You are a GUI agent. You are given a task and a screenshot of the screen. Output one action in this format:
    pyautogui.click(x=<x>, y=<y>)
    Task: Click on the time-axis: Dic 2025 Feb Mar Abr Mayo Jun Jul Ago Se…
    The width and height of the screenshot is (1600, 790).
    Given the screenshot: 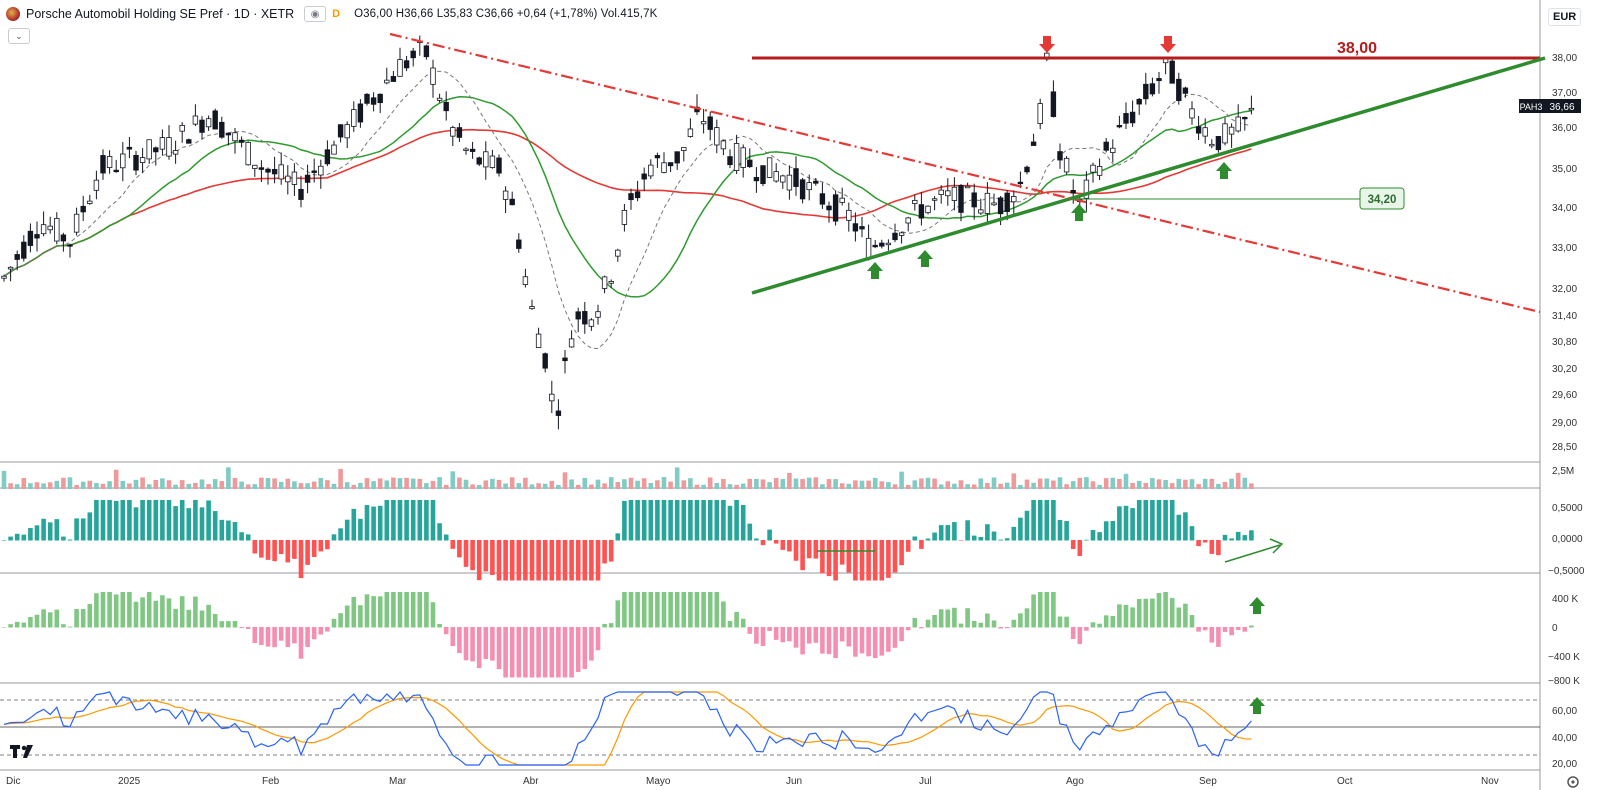 What is the action you would take?
    pyautogui.click(x=752, y=781)
    